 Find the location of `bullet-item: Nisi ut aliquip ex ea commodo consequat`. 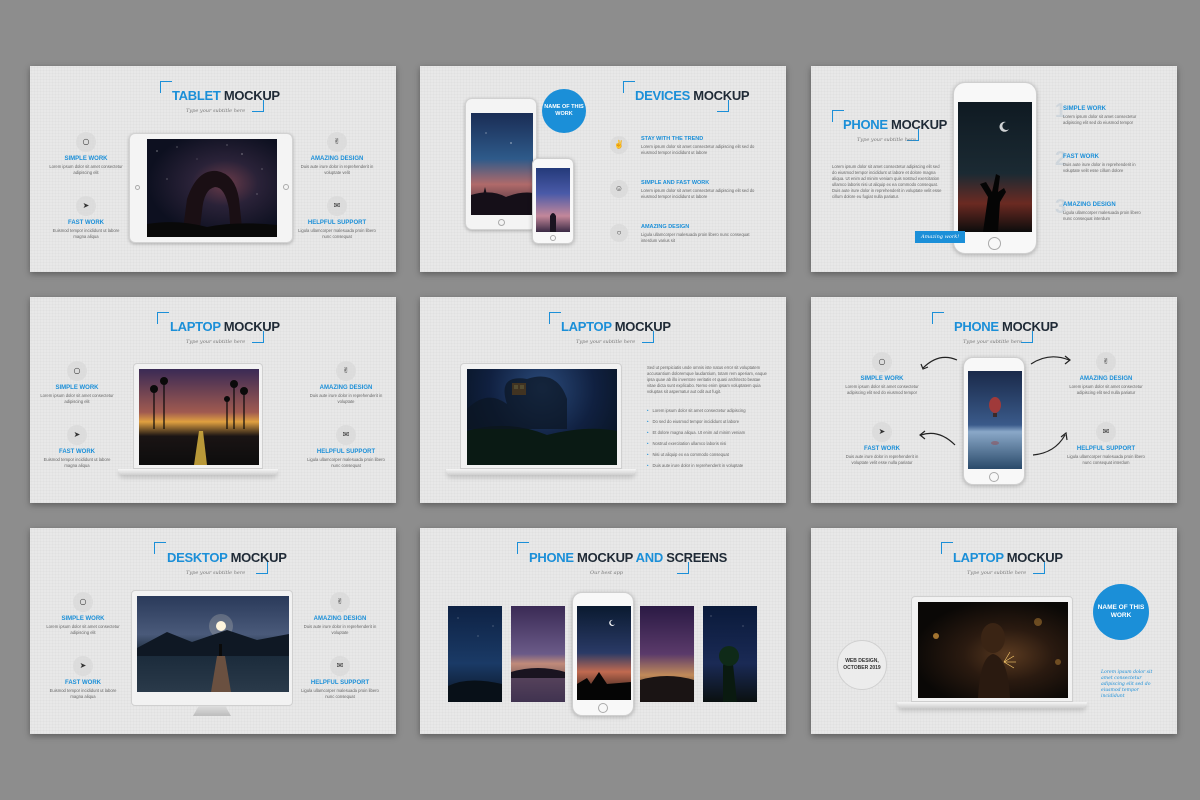

bullet-item: Nisi ut aliquip ex ea commodo consequat is located at coordinates (696, 454).